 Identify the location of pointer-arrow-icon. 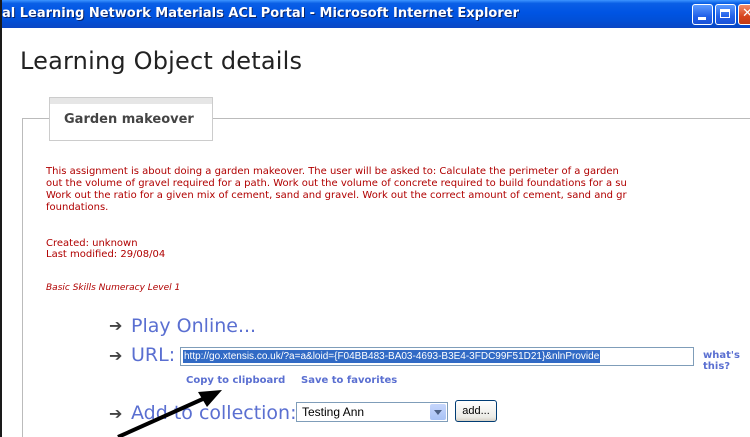
(169, 413).